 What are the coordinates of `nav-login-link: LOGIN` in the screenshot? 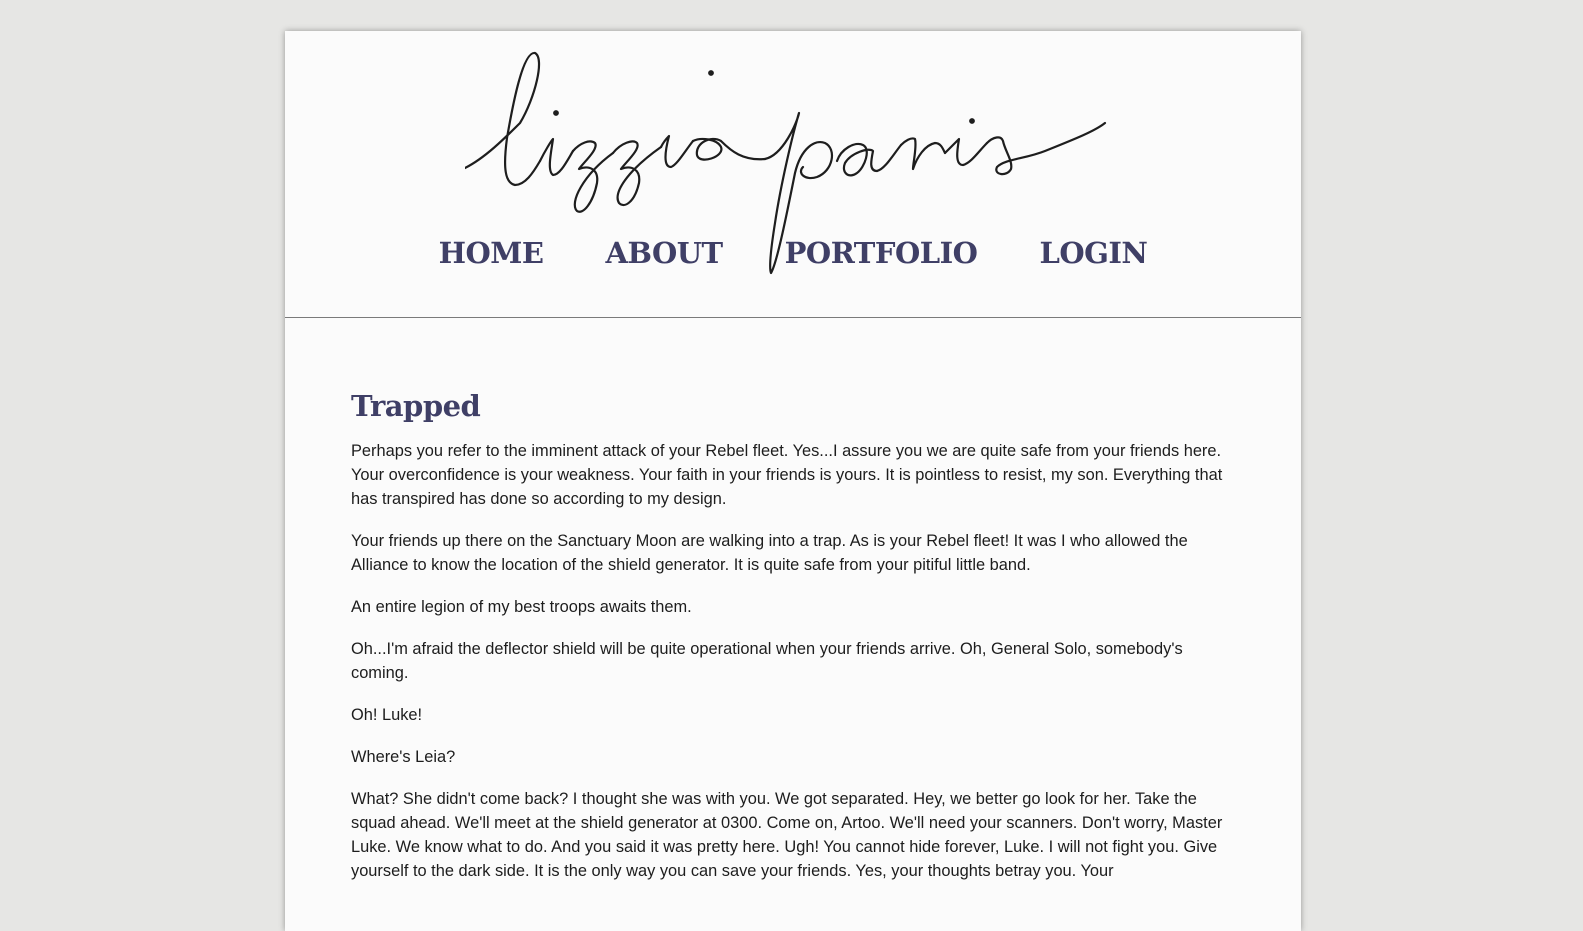 It's located at (1093, 253).